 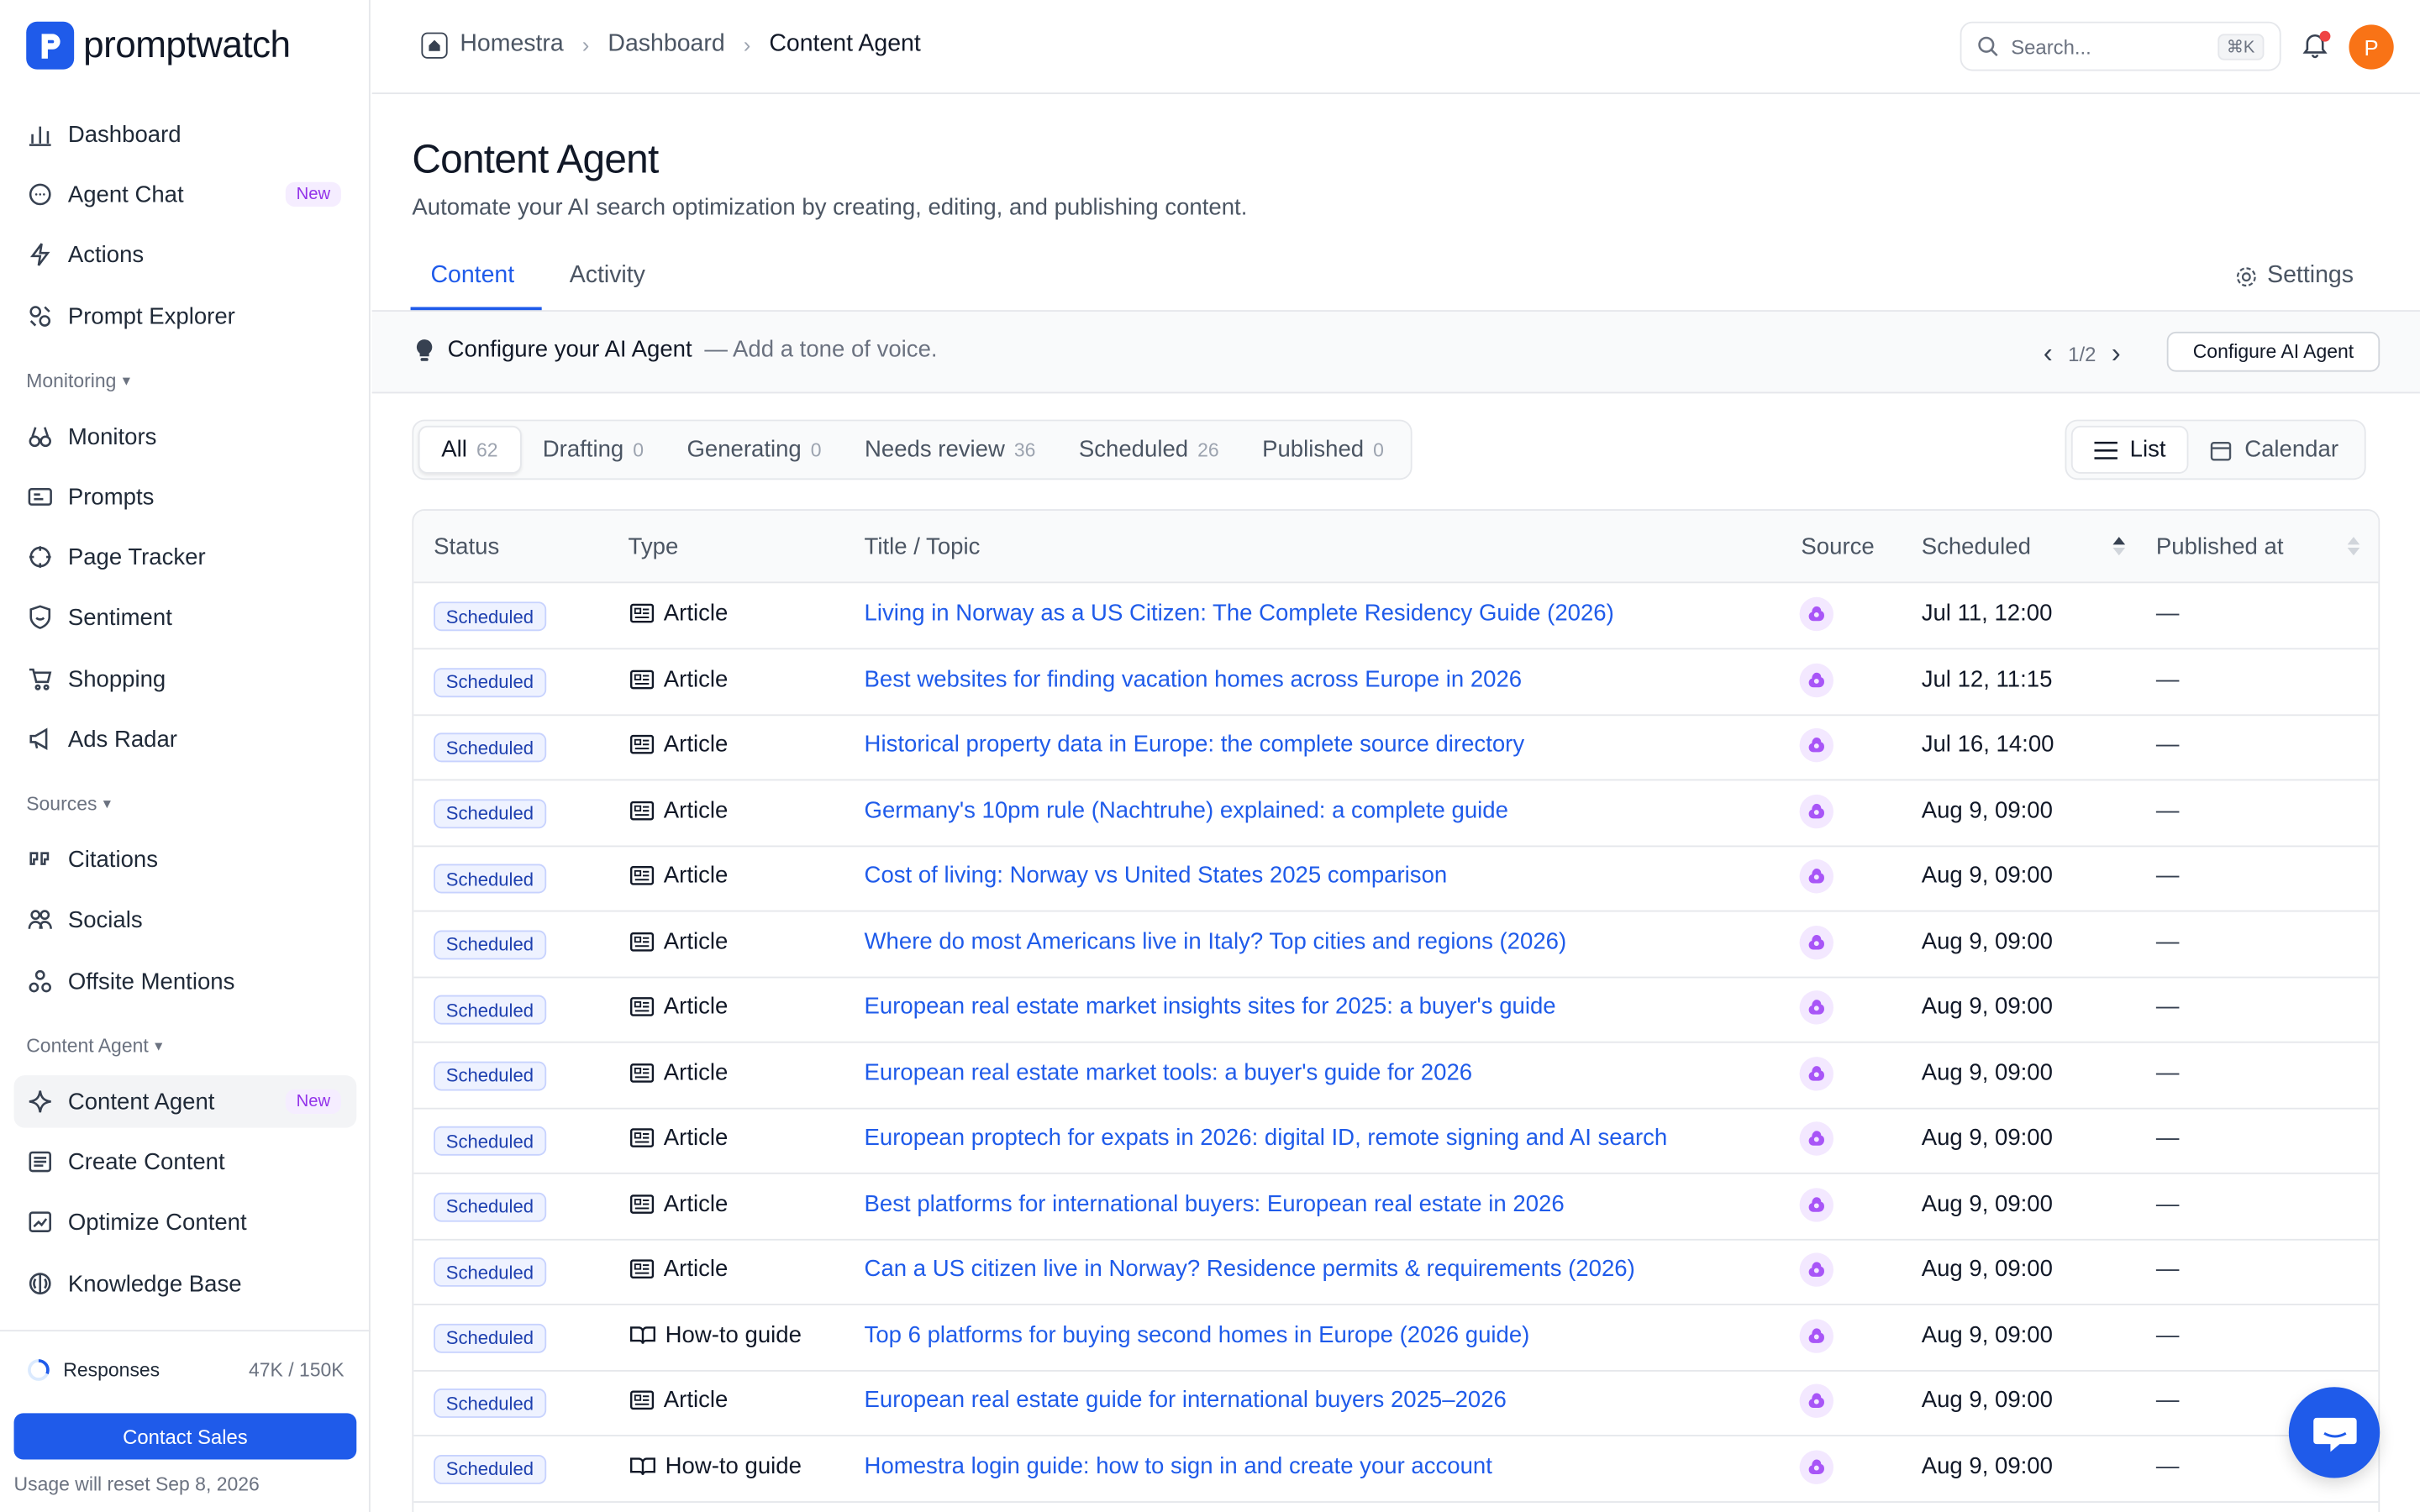 I want to click on settings-button: Settings, so click(x=2294, y=276).